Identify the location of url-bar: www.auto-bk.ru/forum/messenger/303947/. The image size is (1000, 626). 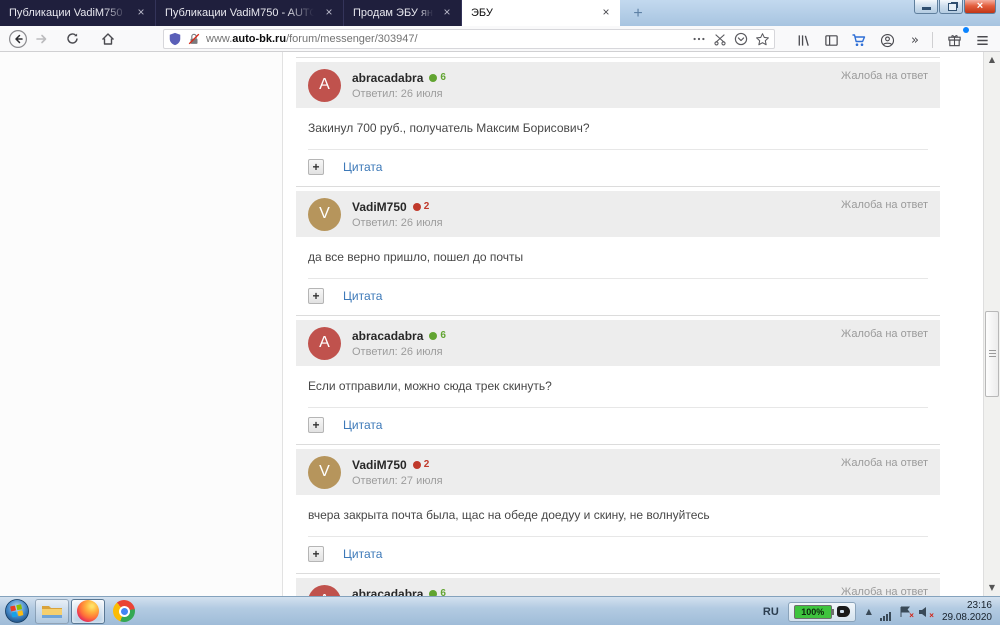
(469, 39).